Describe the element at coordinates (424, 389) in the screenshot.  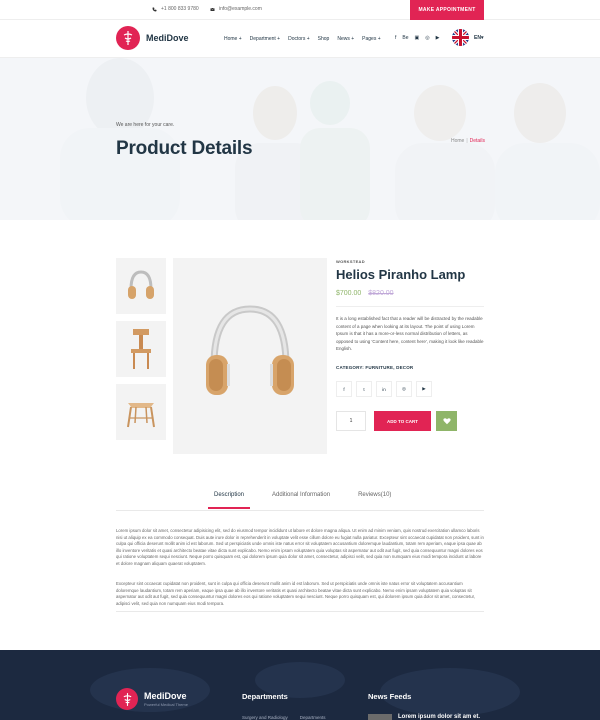
I see `youtube-share-icon: ▶` at that location.